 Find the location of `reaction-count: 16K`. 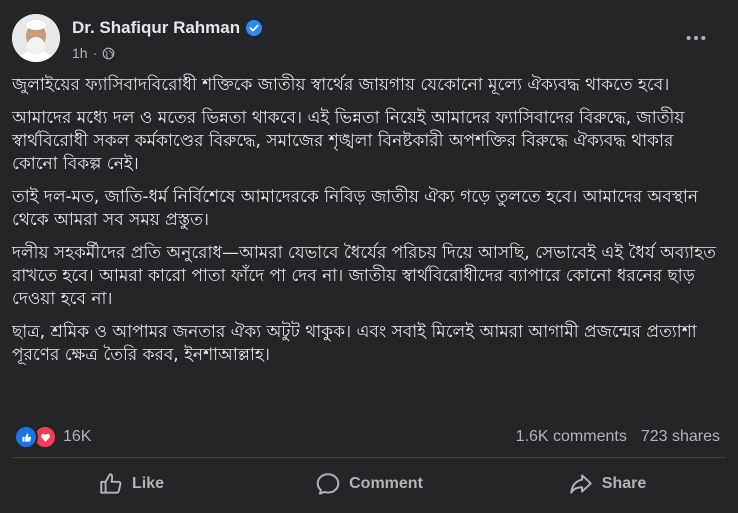

reaction-count: 16K is located at coordinates (77, 437).